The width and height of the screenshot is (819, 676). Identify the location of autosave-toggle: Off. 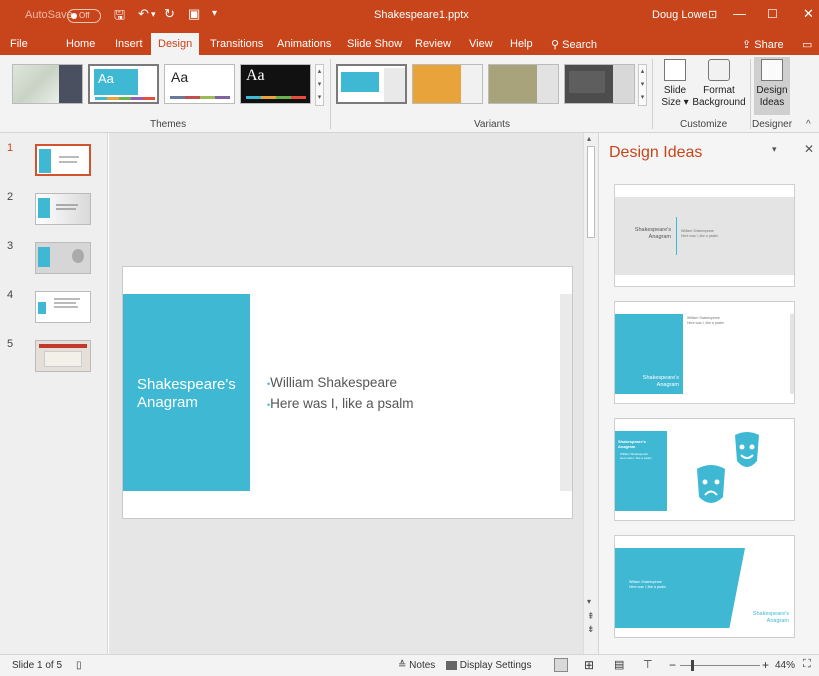
(84, 16).